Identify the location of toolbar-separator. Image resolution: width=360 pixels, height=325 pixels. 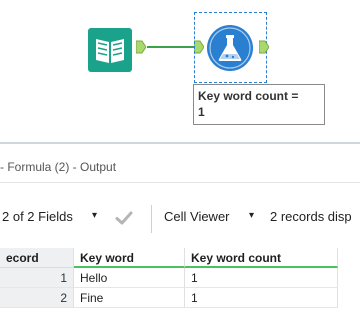
(151, 219).